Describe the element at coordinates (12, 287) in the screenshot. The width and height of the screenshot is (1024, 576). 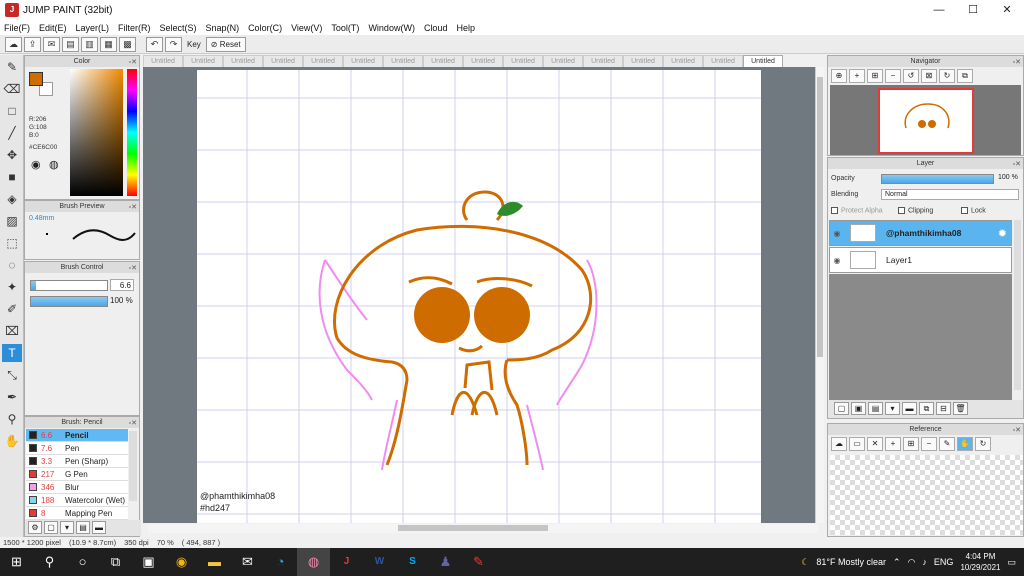
I see `magic-wand-tool-icon: ✦` at that location.